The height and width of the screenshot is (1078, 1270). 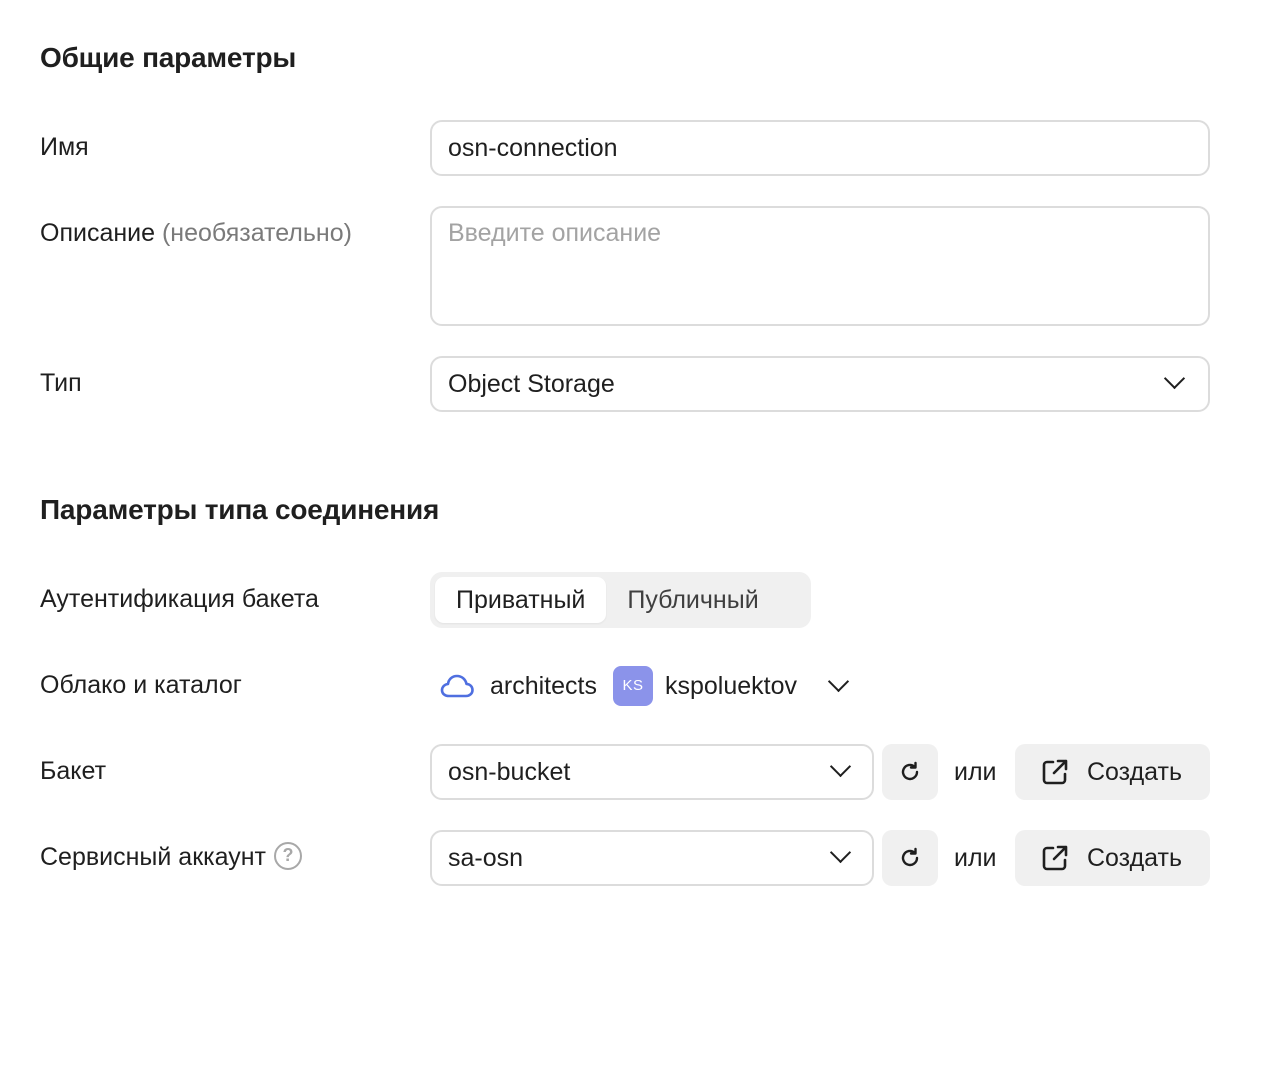 What do you see at coordinates (64, 147) in the screenshot?
I see `name-label: Имя` at bounding box center [64, 147].